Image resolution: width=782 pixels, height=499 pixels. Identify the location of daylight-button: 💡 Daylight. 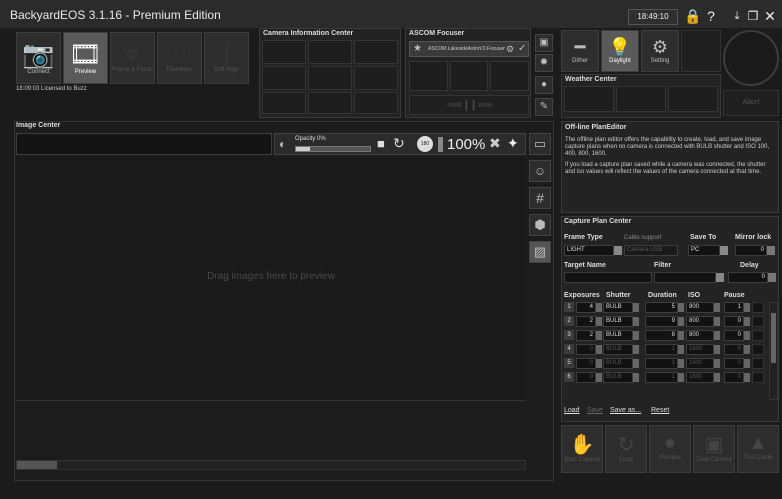
(620, 51).